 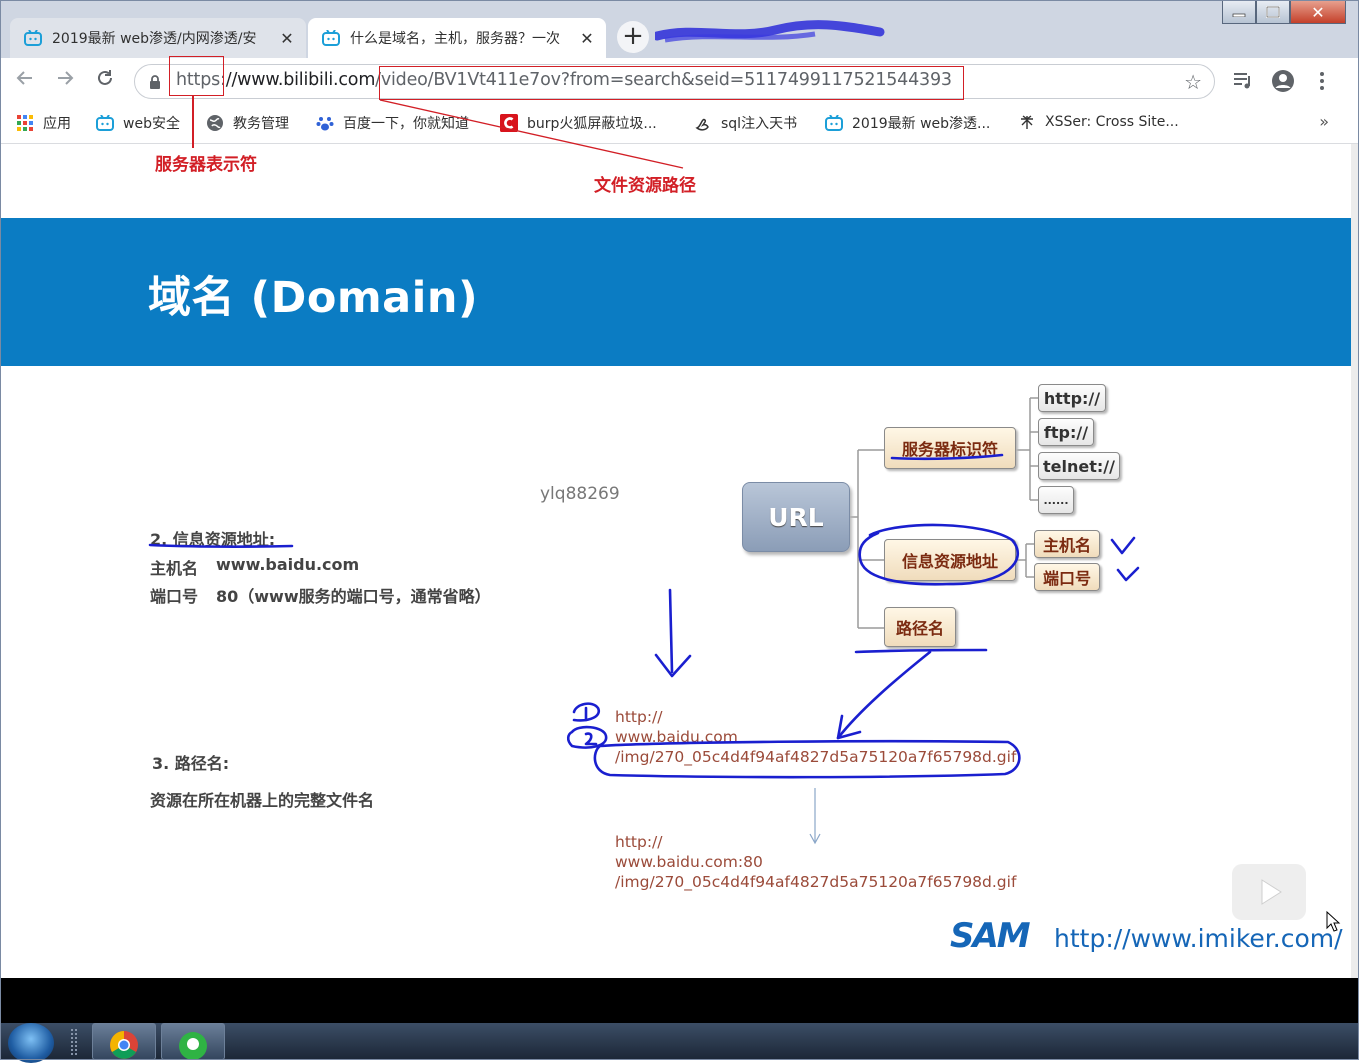 I want to click on taskbar-chrome, so click(x=124, y=1041).